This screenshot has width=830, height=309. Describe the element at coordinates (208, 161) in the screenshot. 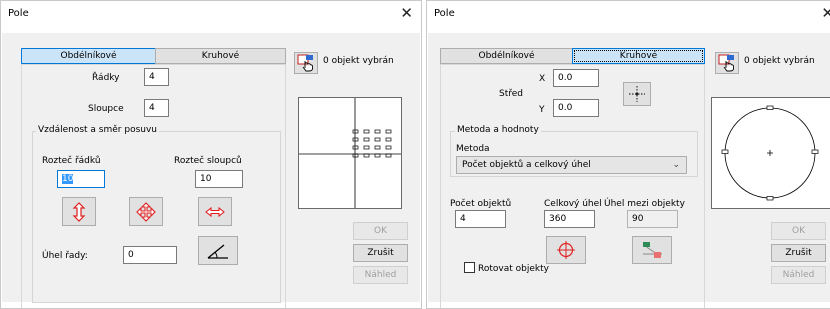

I see `col-spacing-label: Rozteč sloupců` at that location.